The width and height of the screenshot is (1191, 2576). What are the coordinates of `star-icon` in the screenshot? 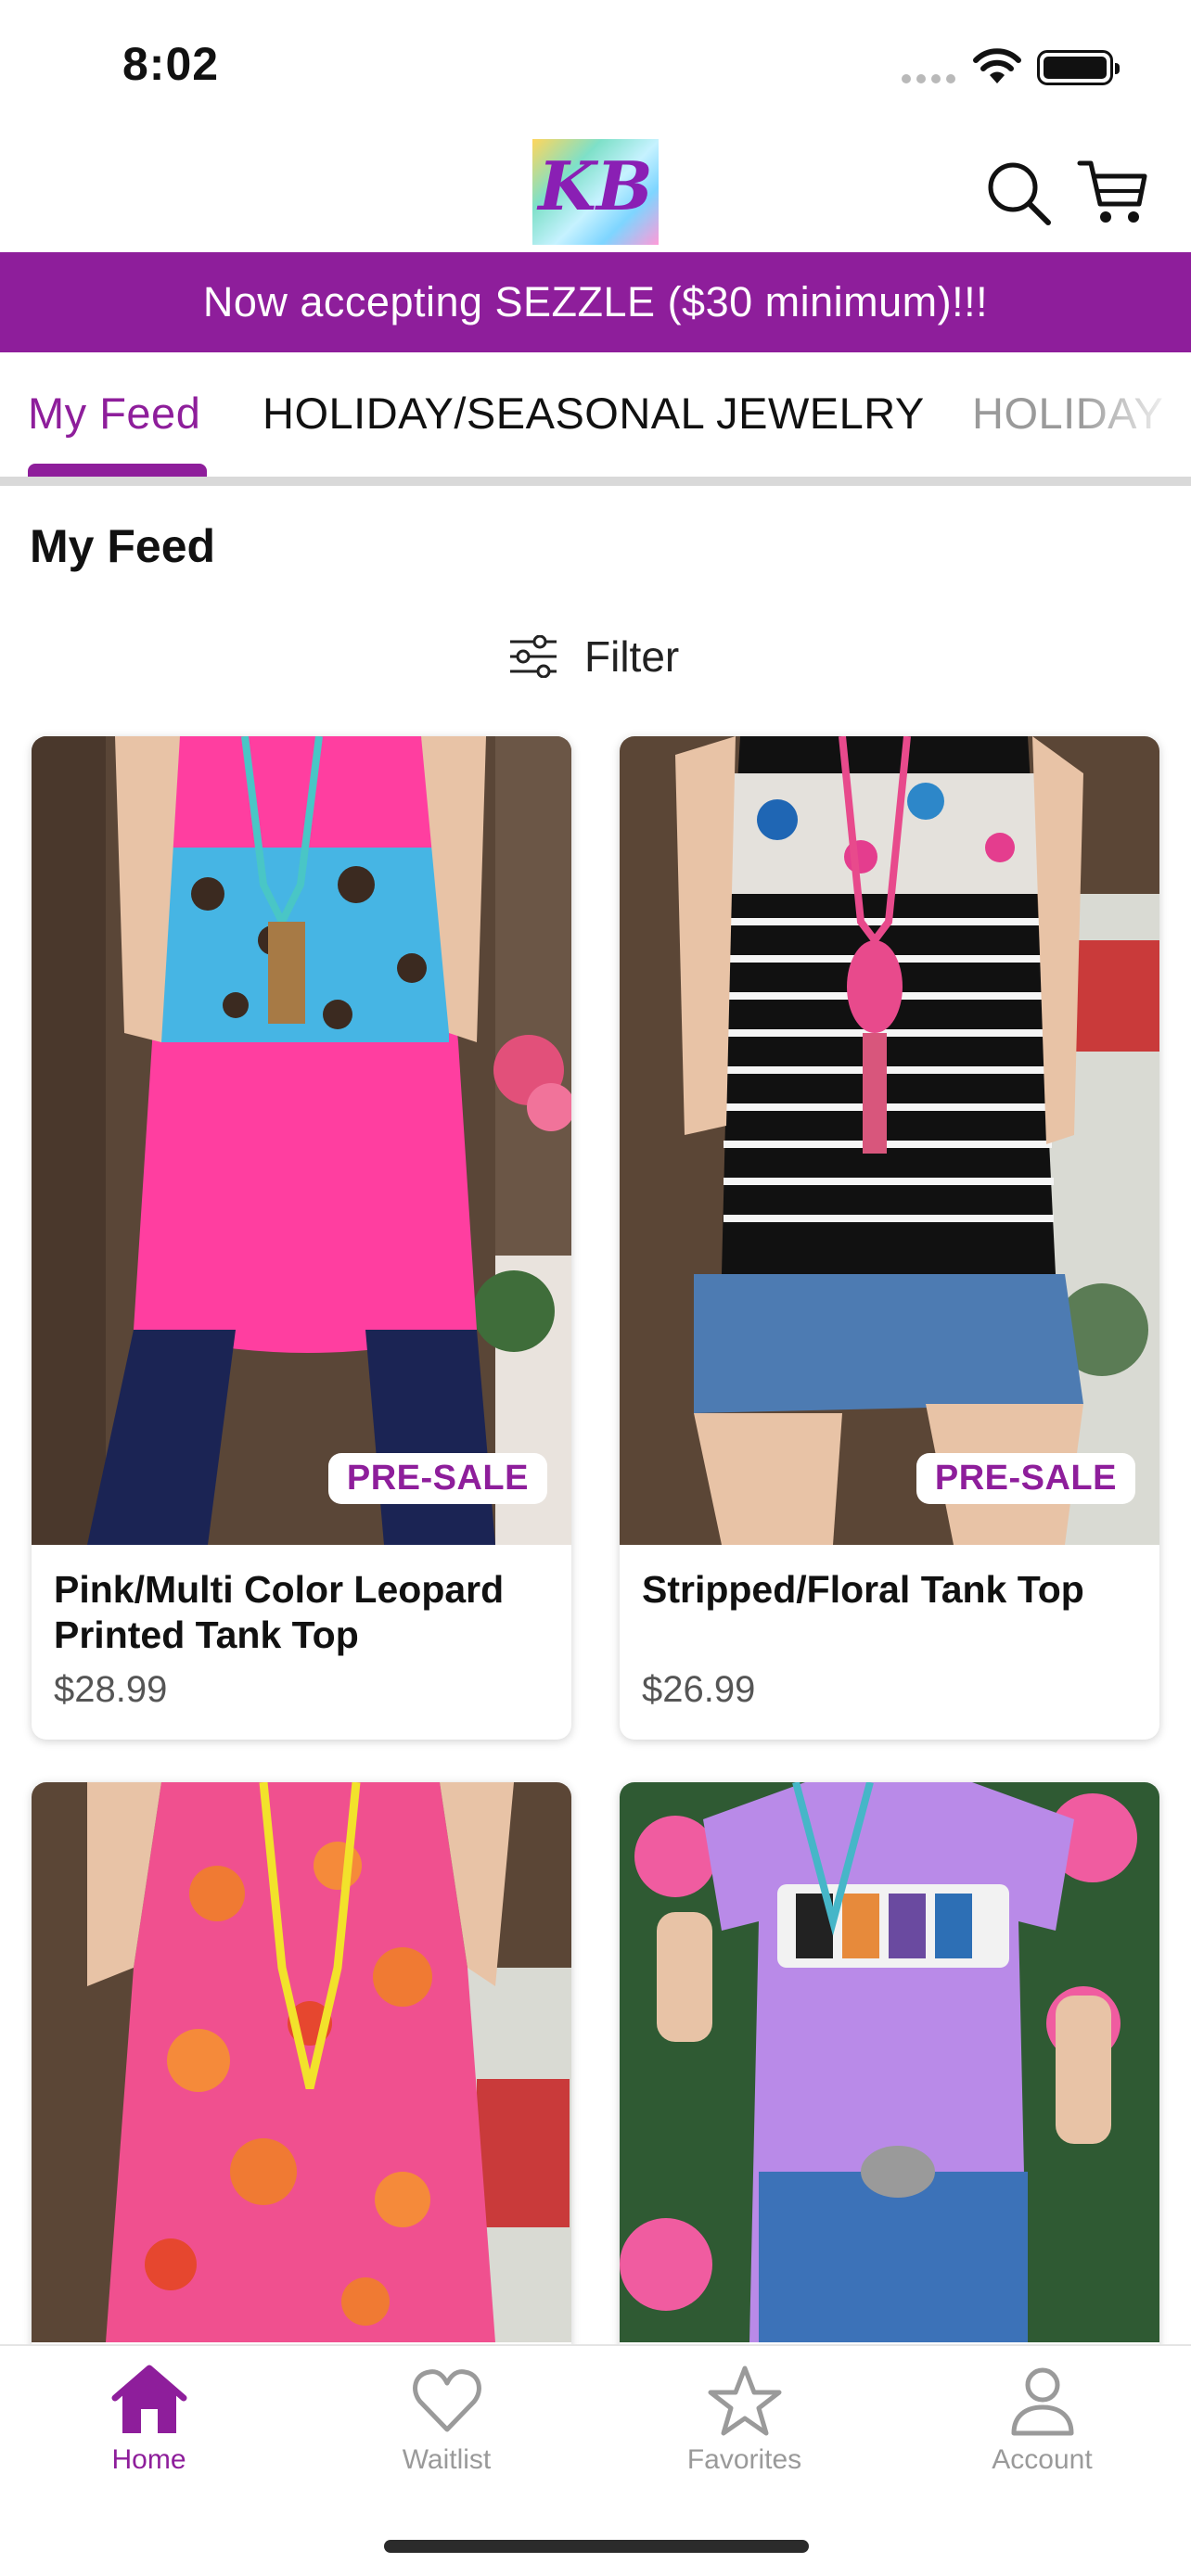 It's located at (744, 2401).